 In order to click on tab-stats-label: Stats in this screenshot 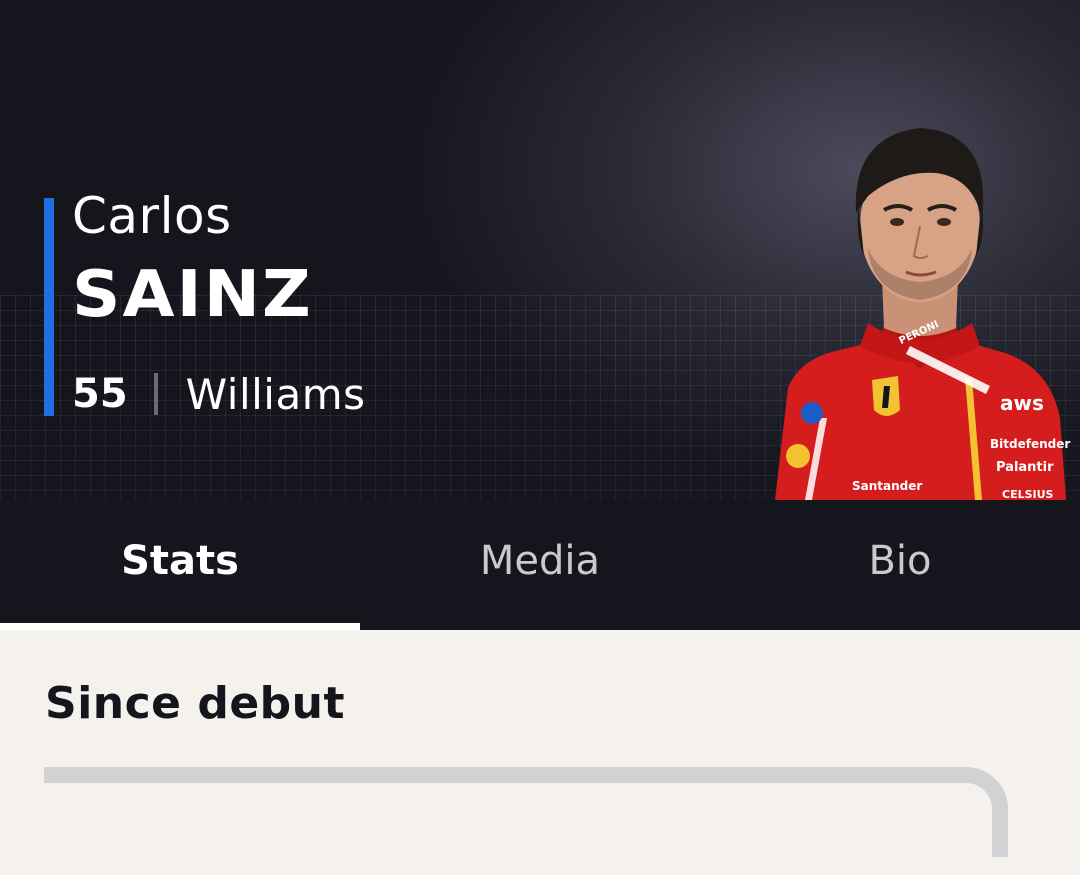, I will do `click(180, 561)`.